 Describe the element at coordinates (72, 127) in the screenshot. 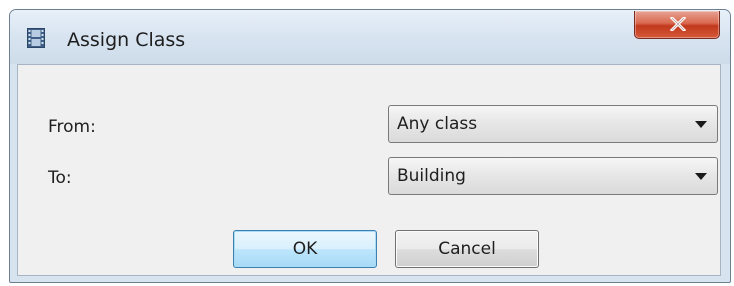

I see `from-label: From:` at that location.